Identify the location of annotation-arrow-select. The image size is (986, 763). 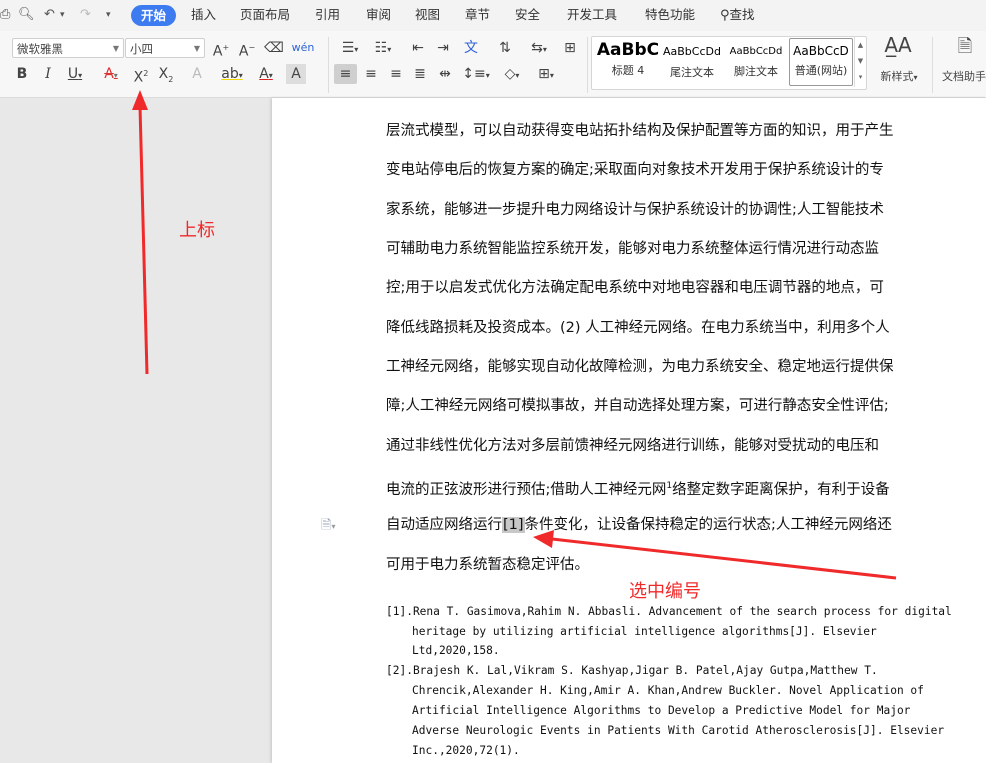
(724, 558).